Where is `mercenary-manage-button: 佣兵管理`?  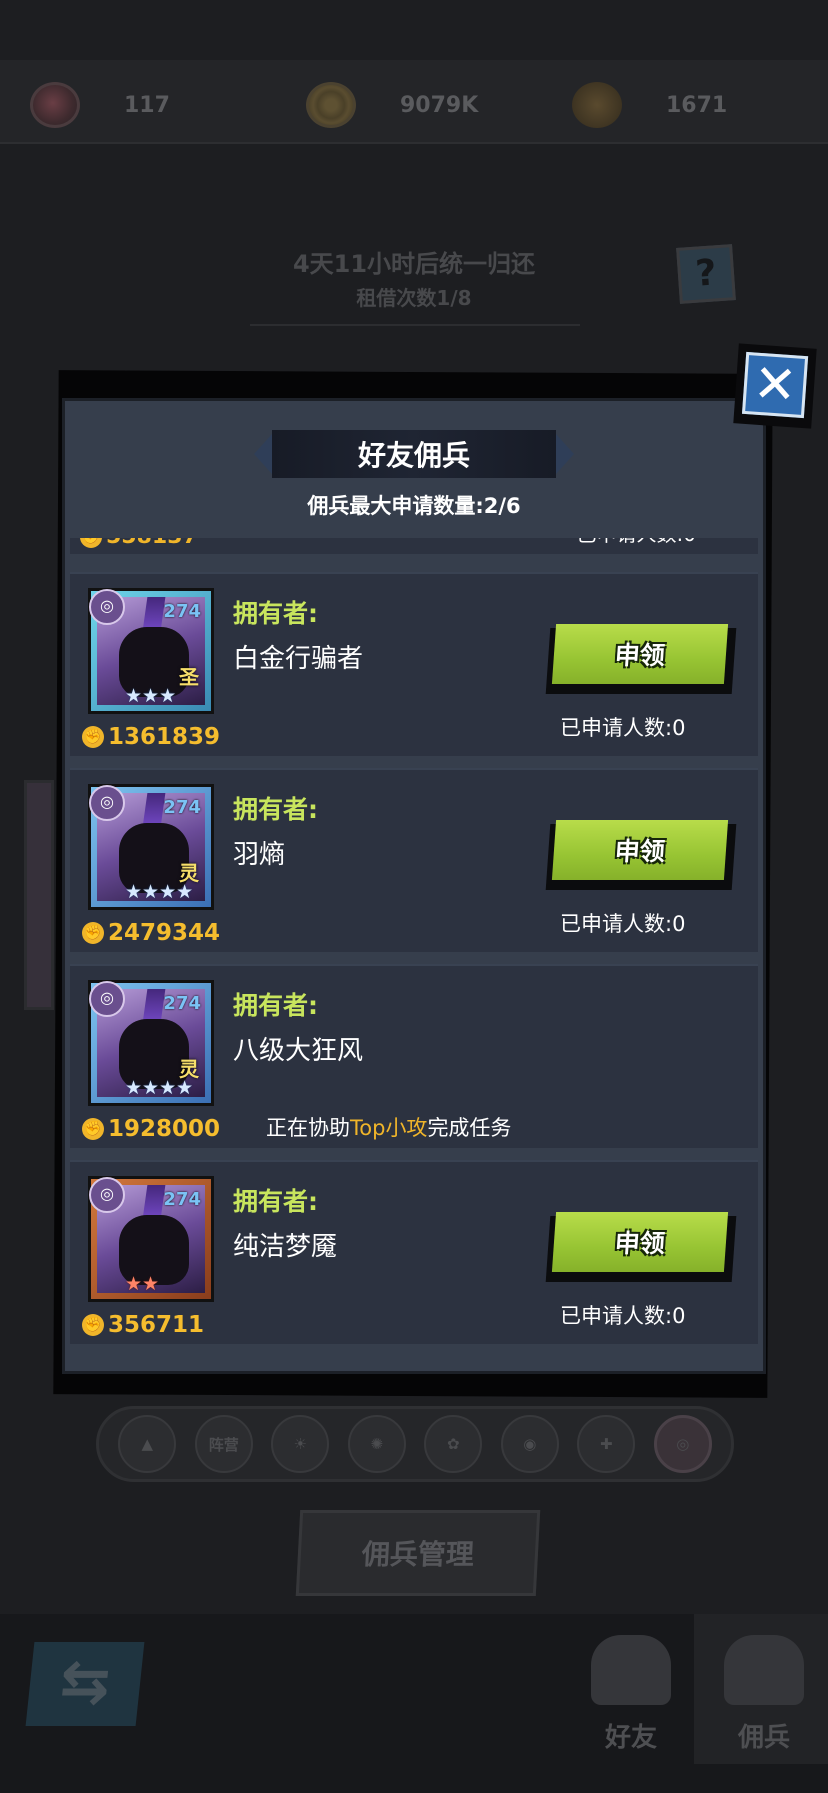
mercenary-manage-button: 佣兵管理 is located at coordinates (418, 1553).